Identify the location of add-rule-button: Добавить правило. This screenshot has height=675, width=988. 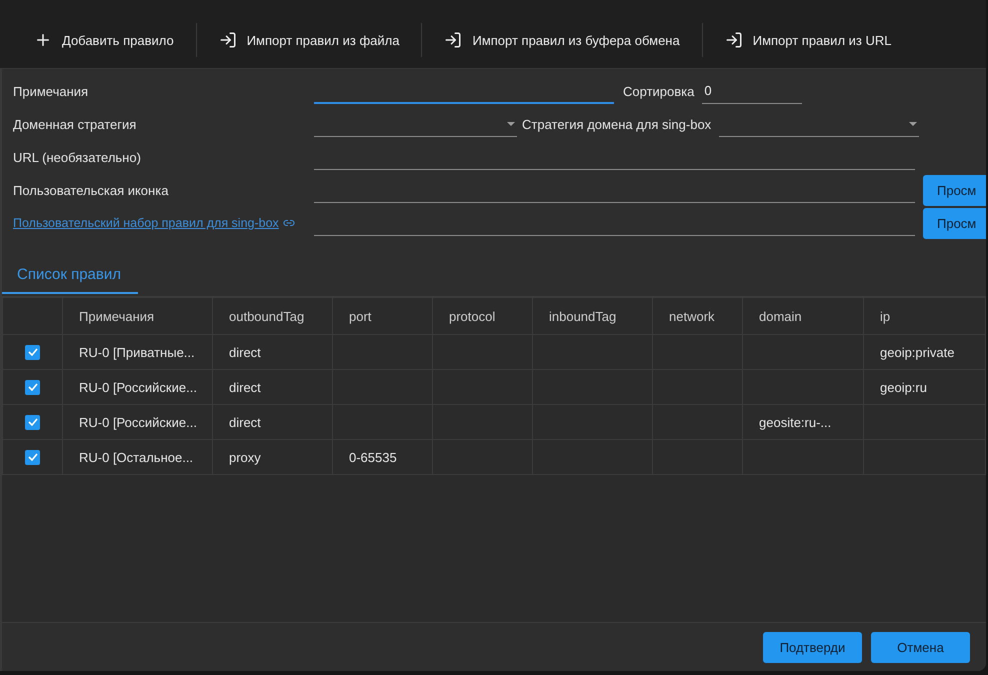
(104, 40).